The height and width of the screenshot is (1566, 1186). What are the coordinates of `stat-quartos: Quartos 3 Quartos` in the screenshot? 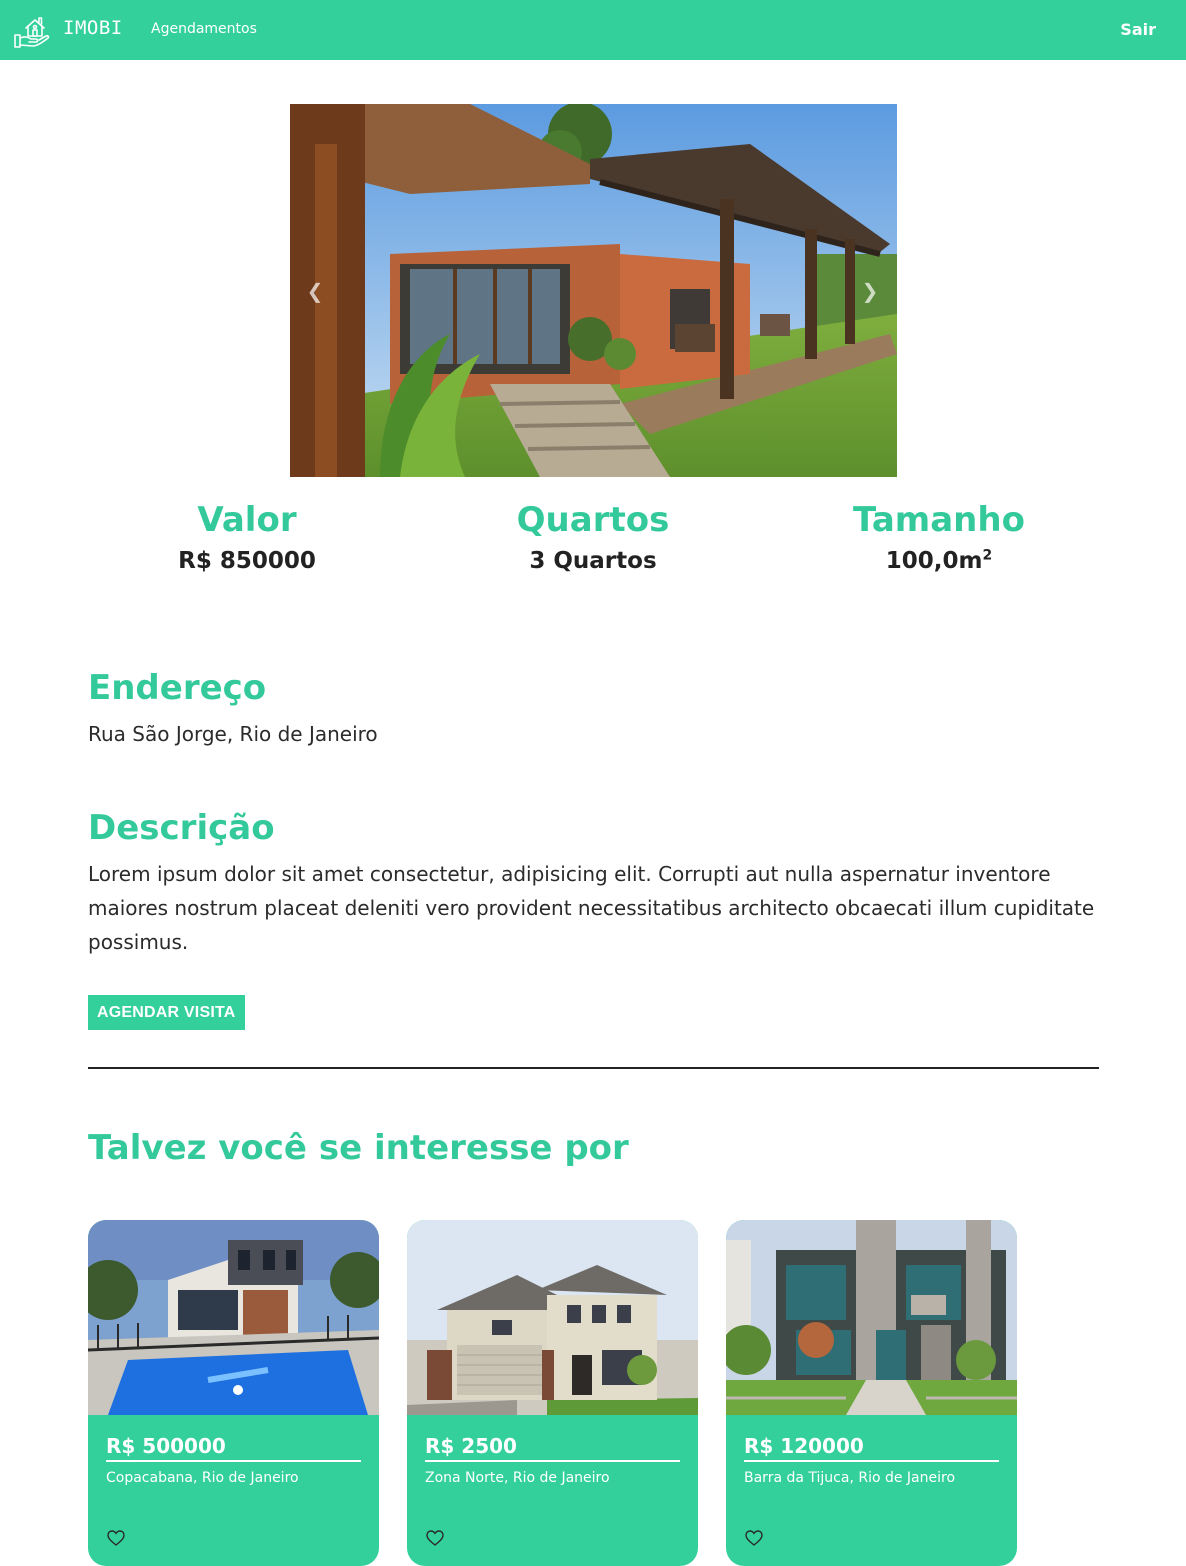 It's located at (593, 537).